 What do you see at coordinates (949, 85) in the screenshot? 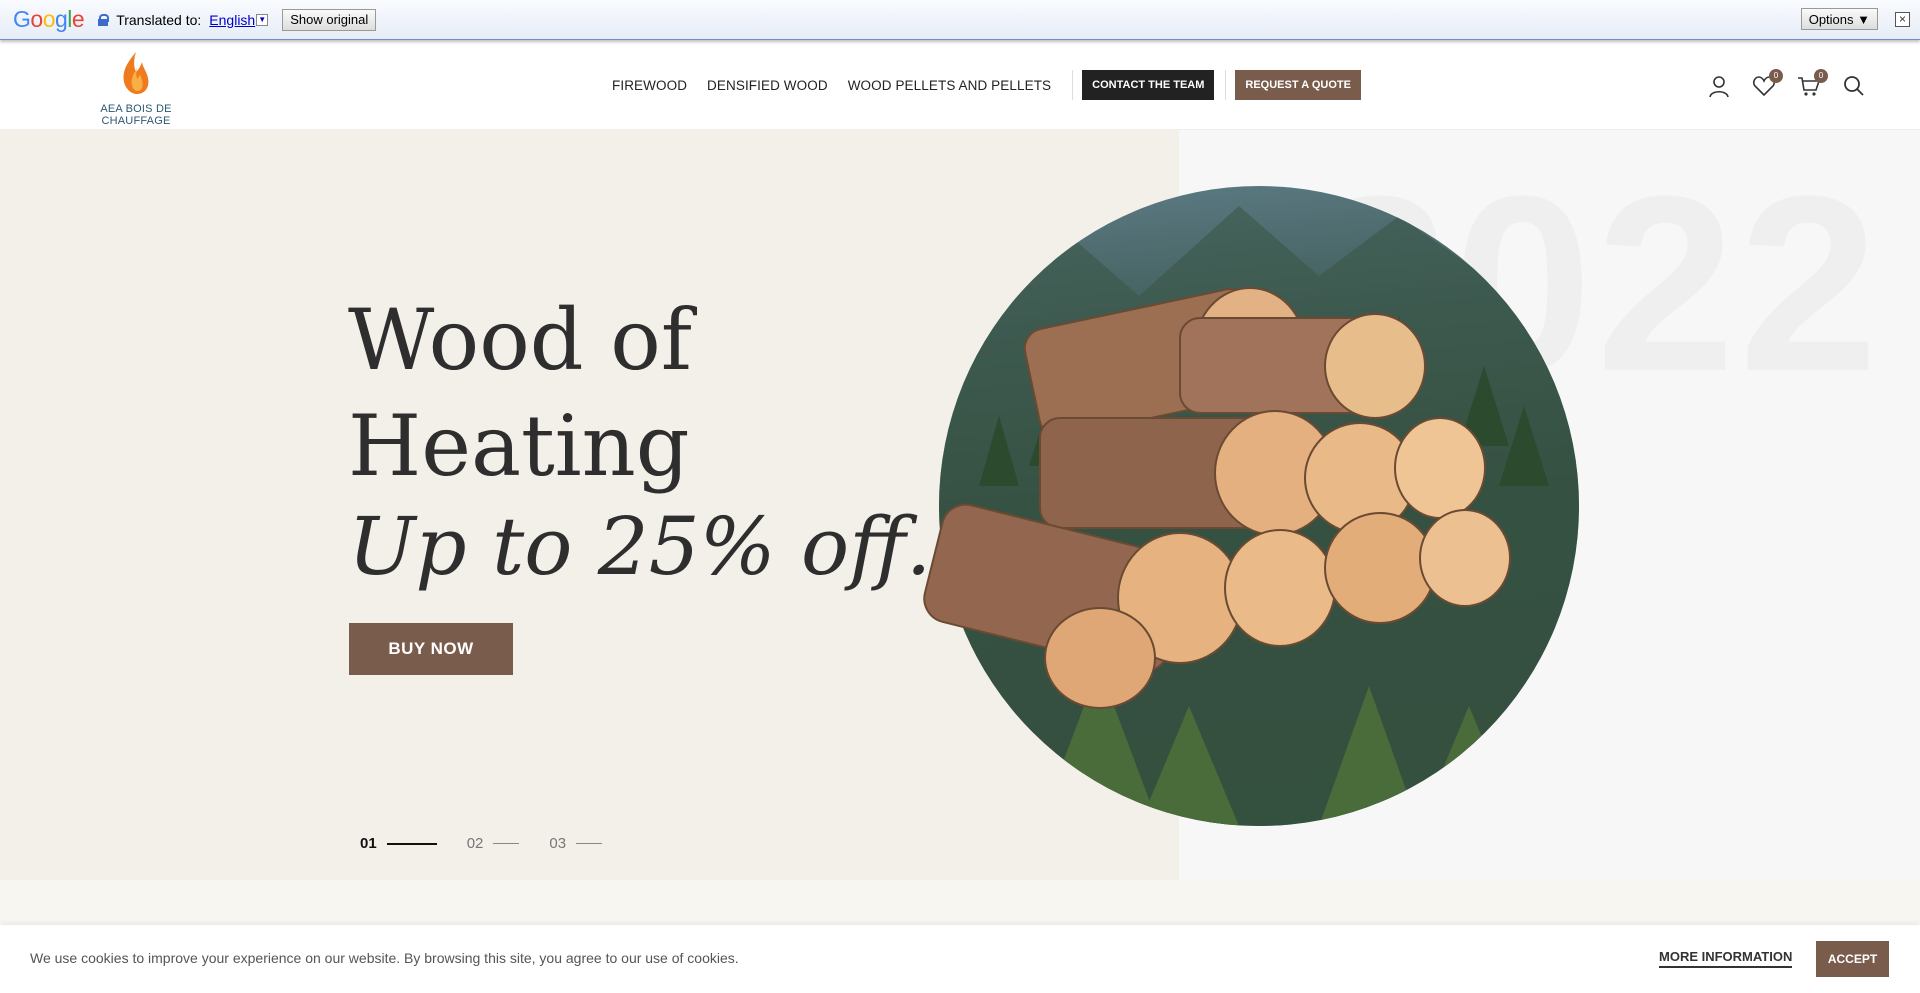
I see `nav-wood-pellets: WOOD PELLETS AND PELLETS` at bounding box center [949, 85].